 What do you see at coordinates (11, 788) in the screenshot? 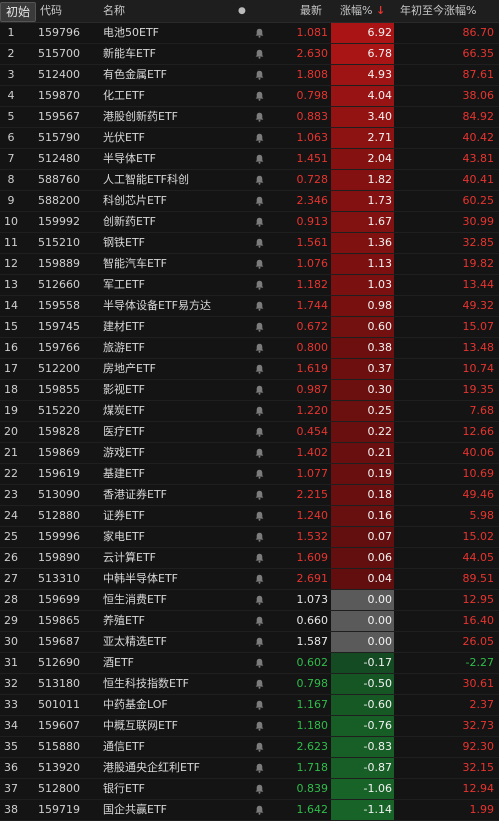
I see `row-index: 37` at bounding box center [11, 788].